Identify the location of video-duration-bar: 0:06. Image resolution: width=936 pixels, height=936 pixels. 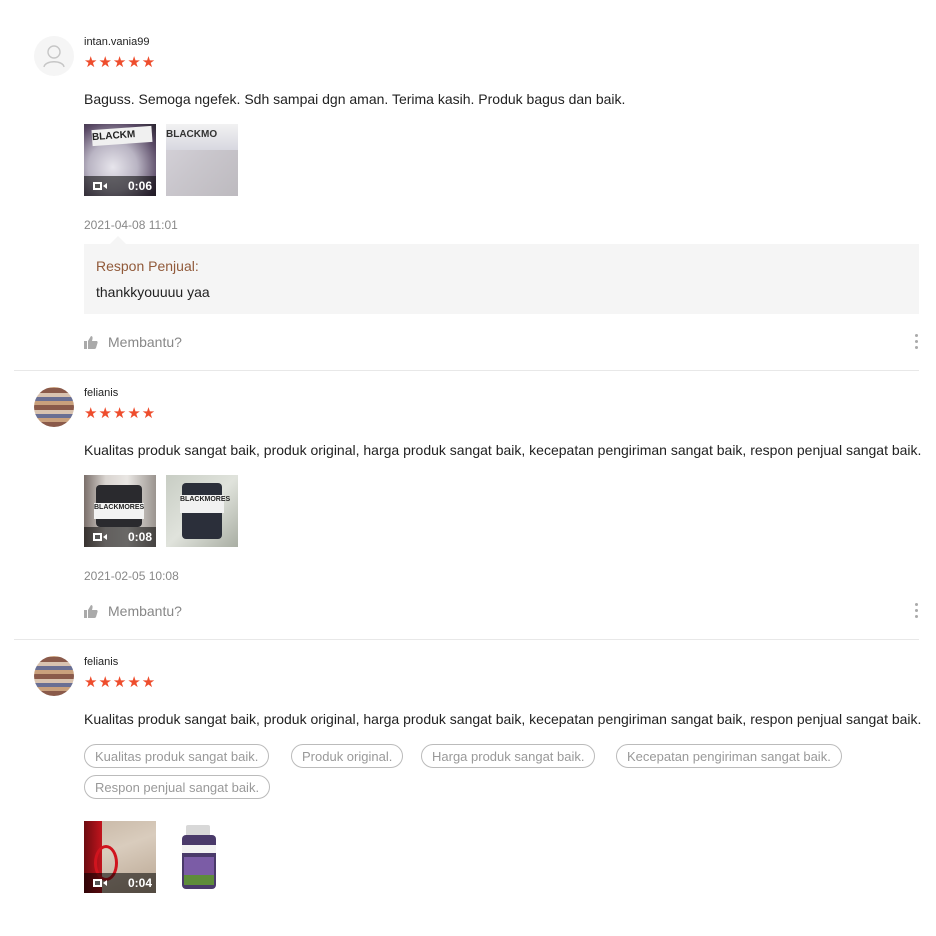
(120, 186).